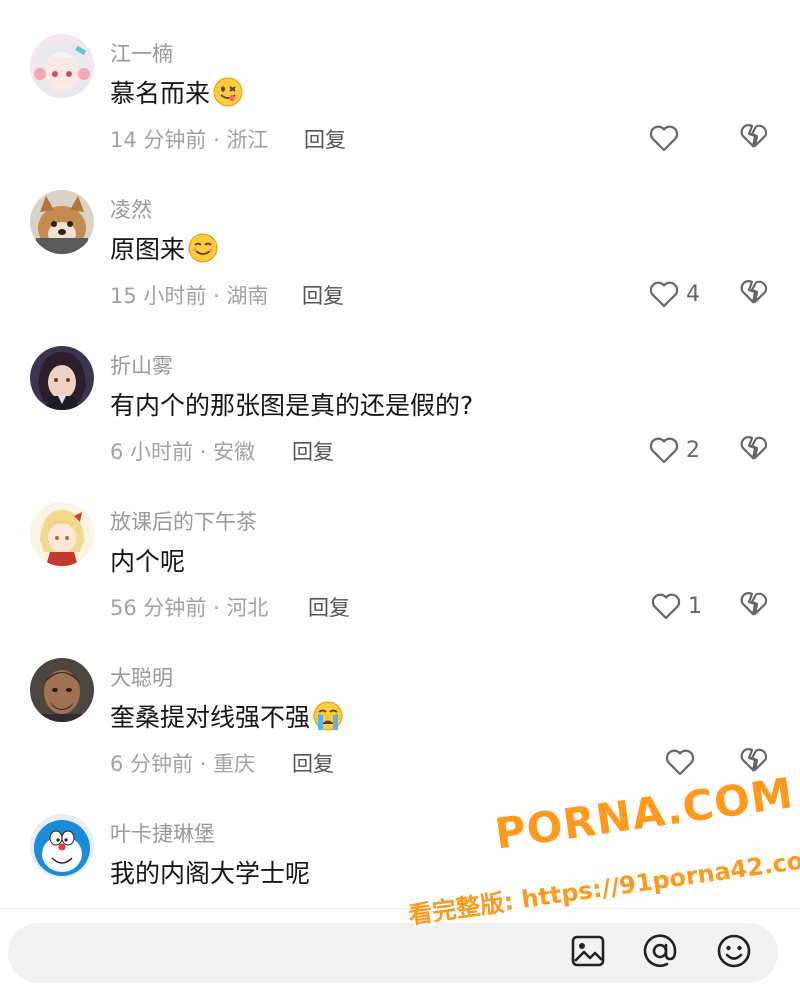 The width and height of the screenshot is (800, 985). What do you see at coordinates (141, 677) in the screenshot?
I see `username: 大聪明` at bounding box center [141, 677].